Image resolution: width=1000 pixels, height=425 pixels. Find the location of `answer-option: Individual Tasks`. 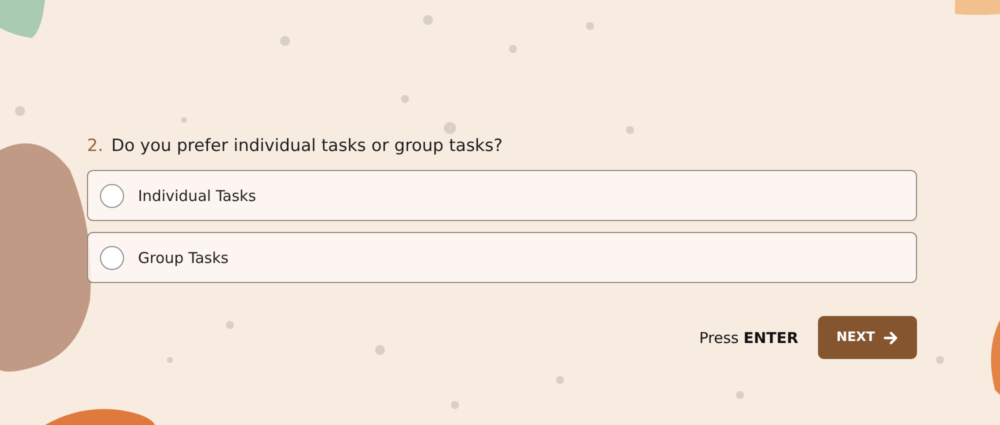

answer-option: Individual Tasks is located at coordinates (502, 195).